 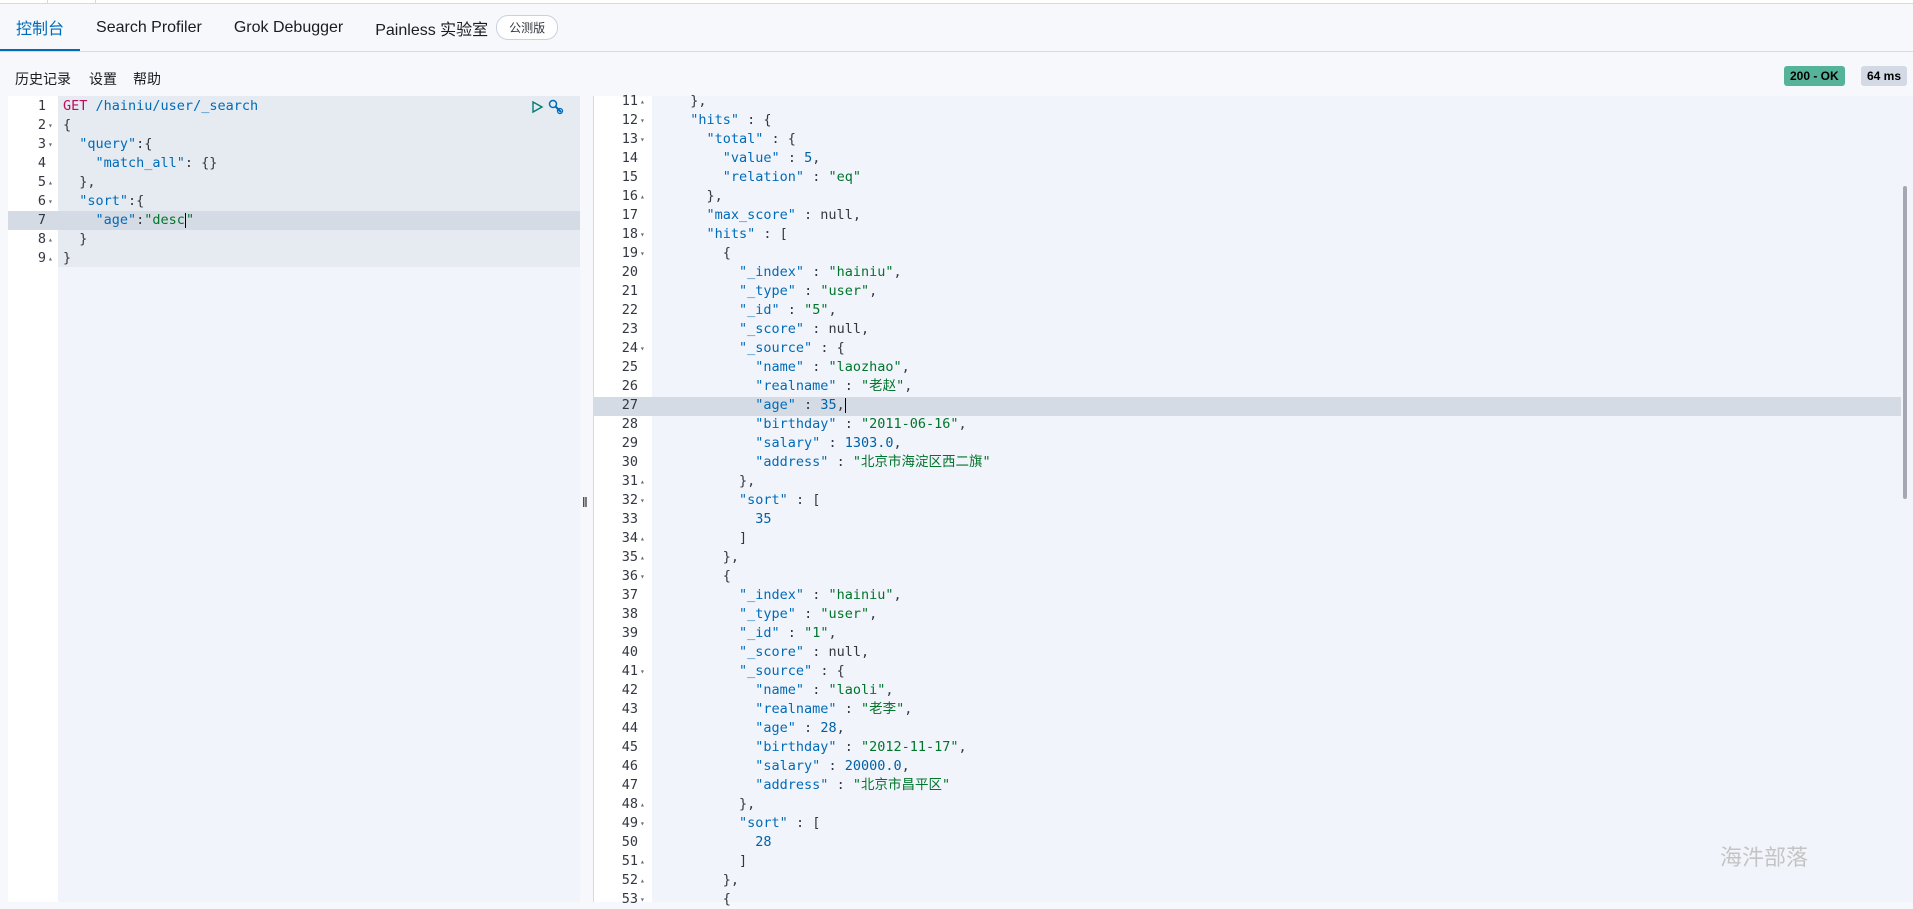 I want to click on code-line: 13 ▾ "total" : {, so click(x=1253, y=139).